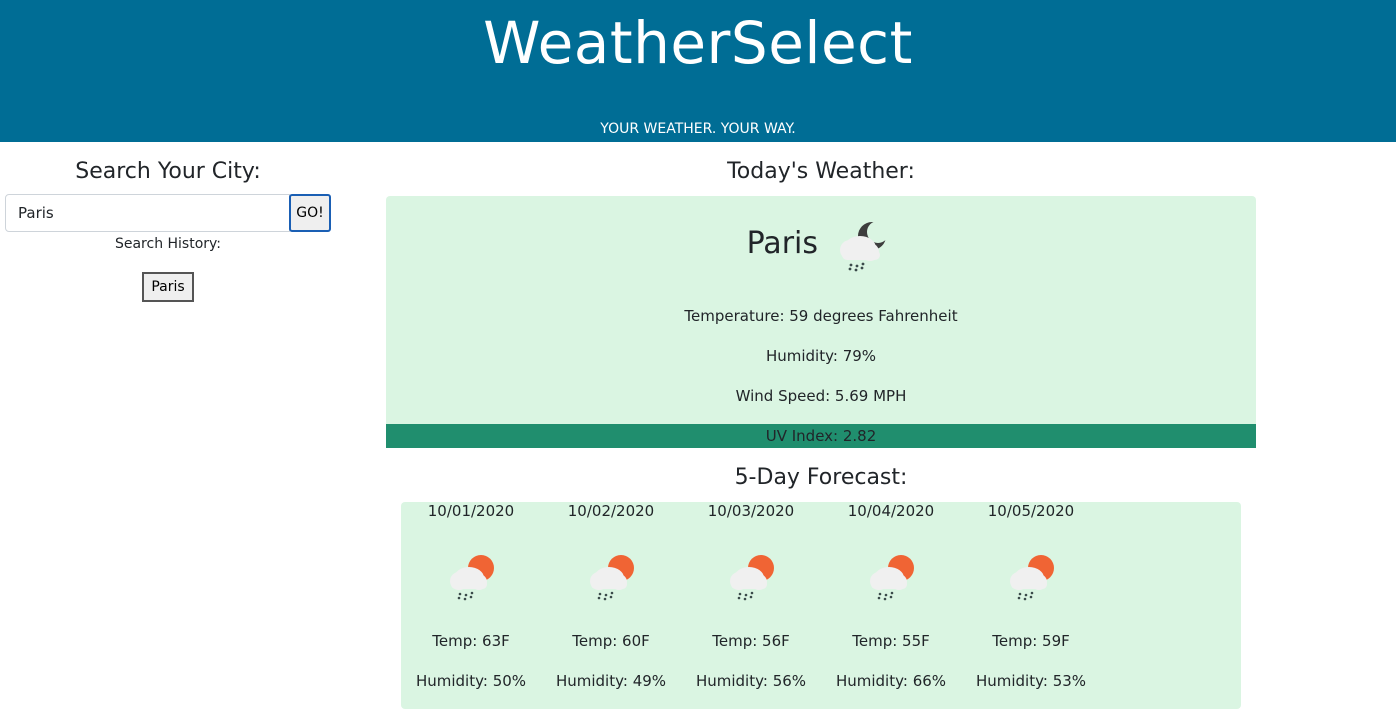 The width and height of the screenshot is (1396, 714). Describe the element at coordinates (1031, 641) in the screenshot. I see `forecast-temp: Temp: 59F` at that location.